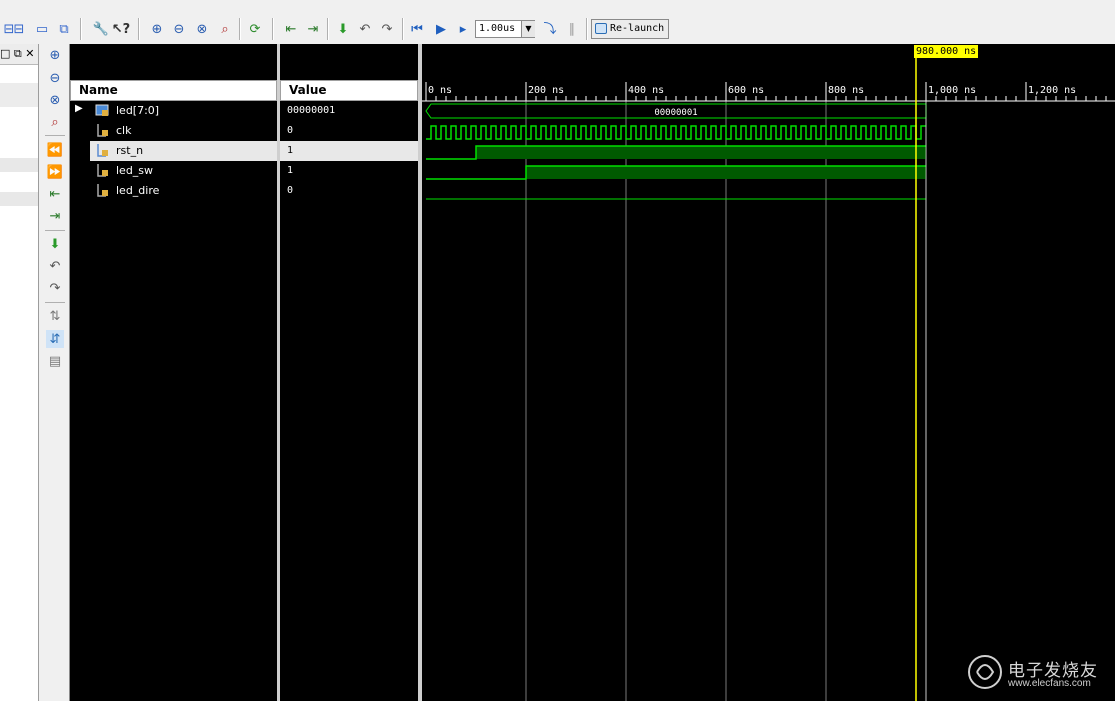 Image resolution: width=1115 pixels, height=701 pixels. I want to click on panel-header-controls: □ ⧉ ✕, so click(19, 54).